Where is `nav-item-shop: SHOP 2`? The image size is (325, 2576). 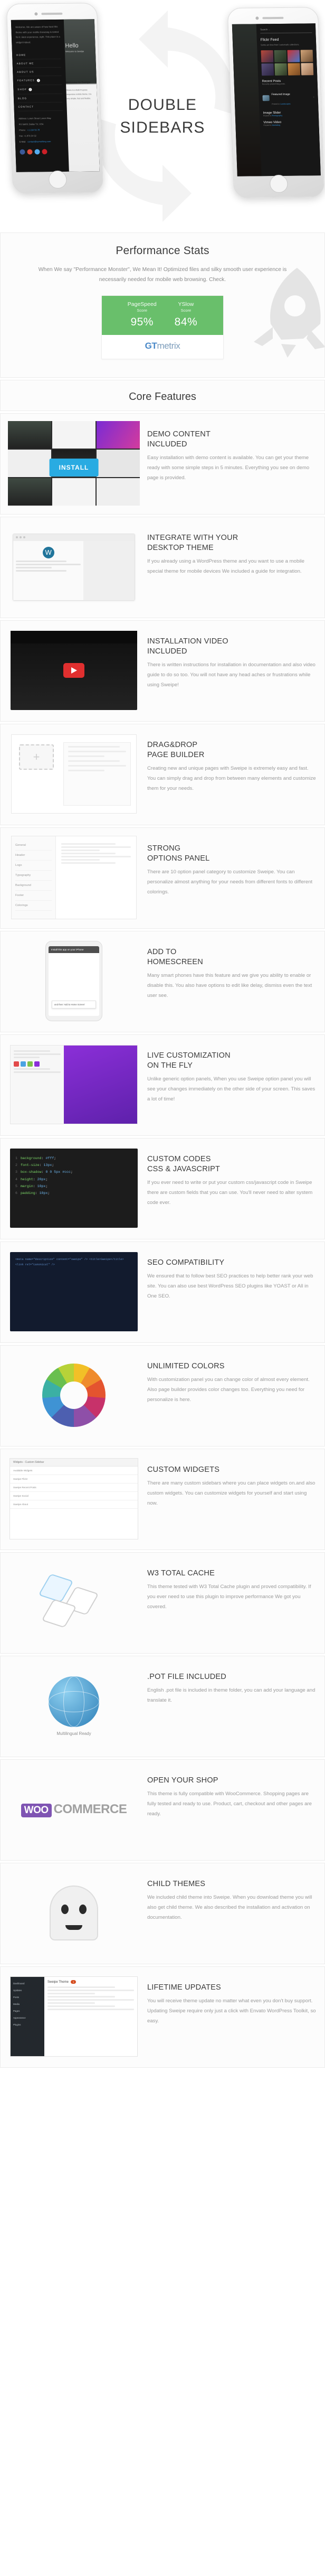 nav-item-shop: SHOP 2 is located at coordinates (39, 90).